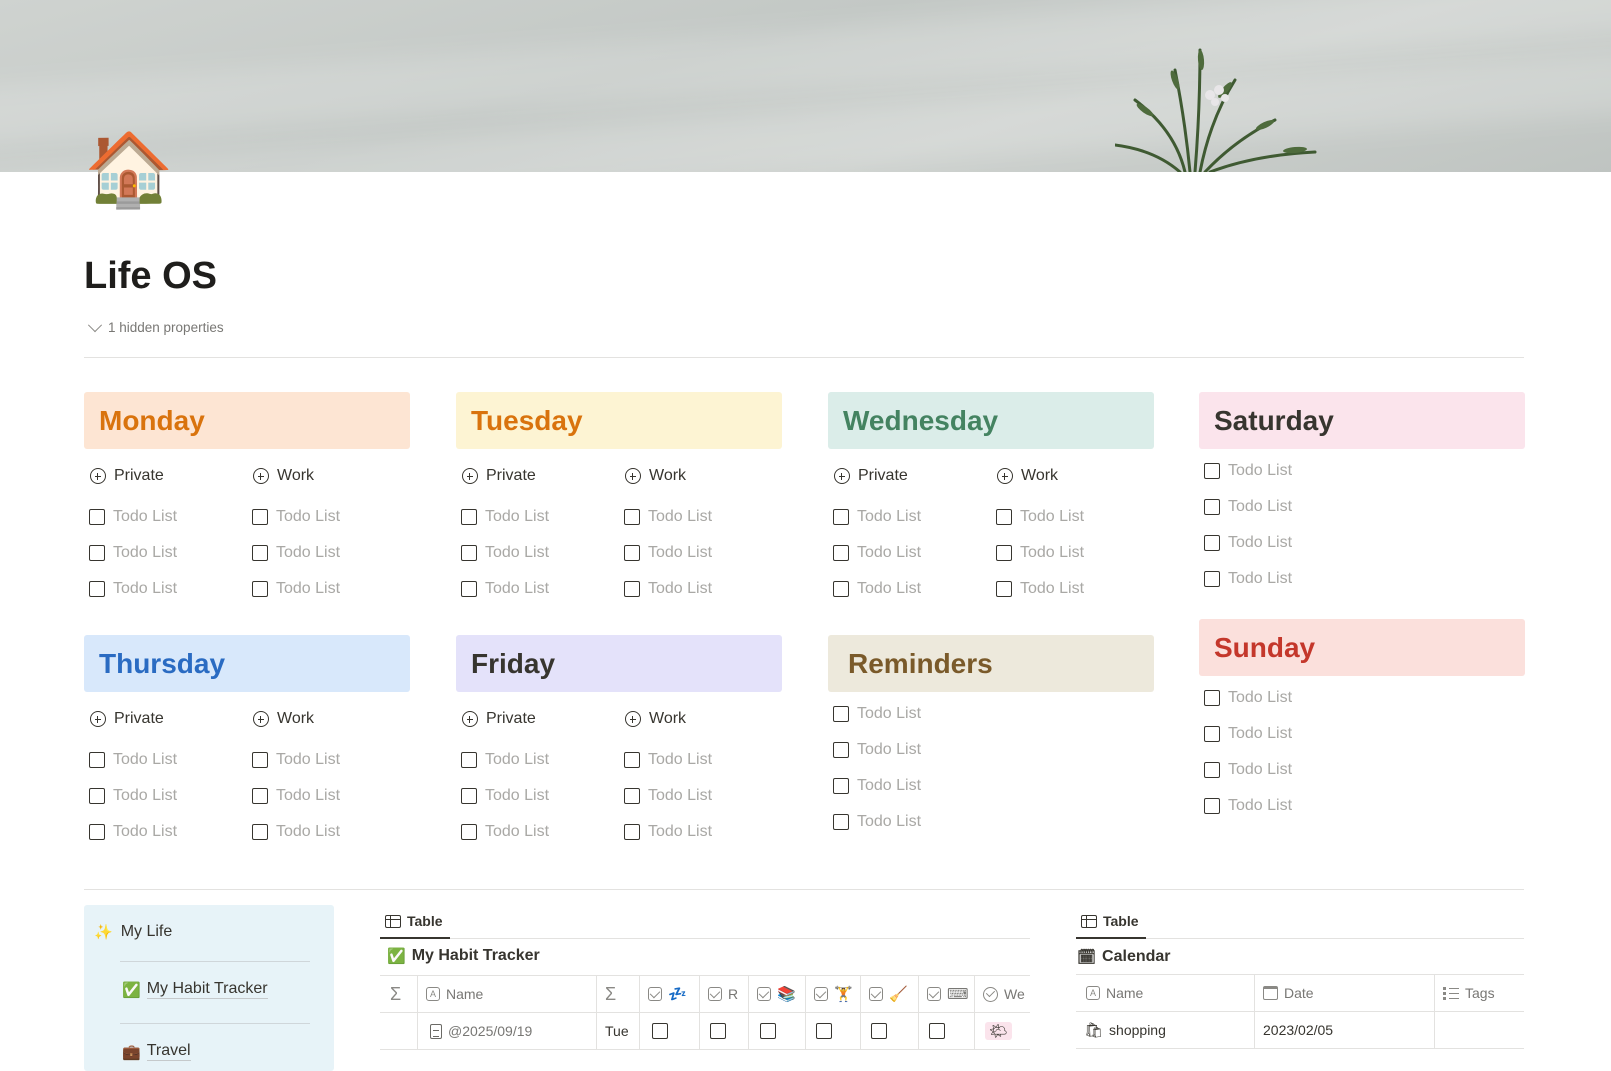 The height and width of the screenshot is (1071, 1611). What do you see at coordinates (195, 989) in the screenshot?
I see `my-life-link-habit-tracker: ✅ My Habit Tracker` at bounding box center [195, 989].